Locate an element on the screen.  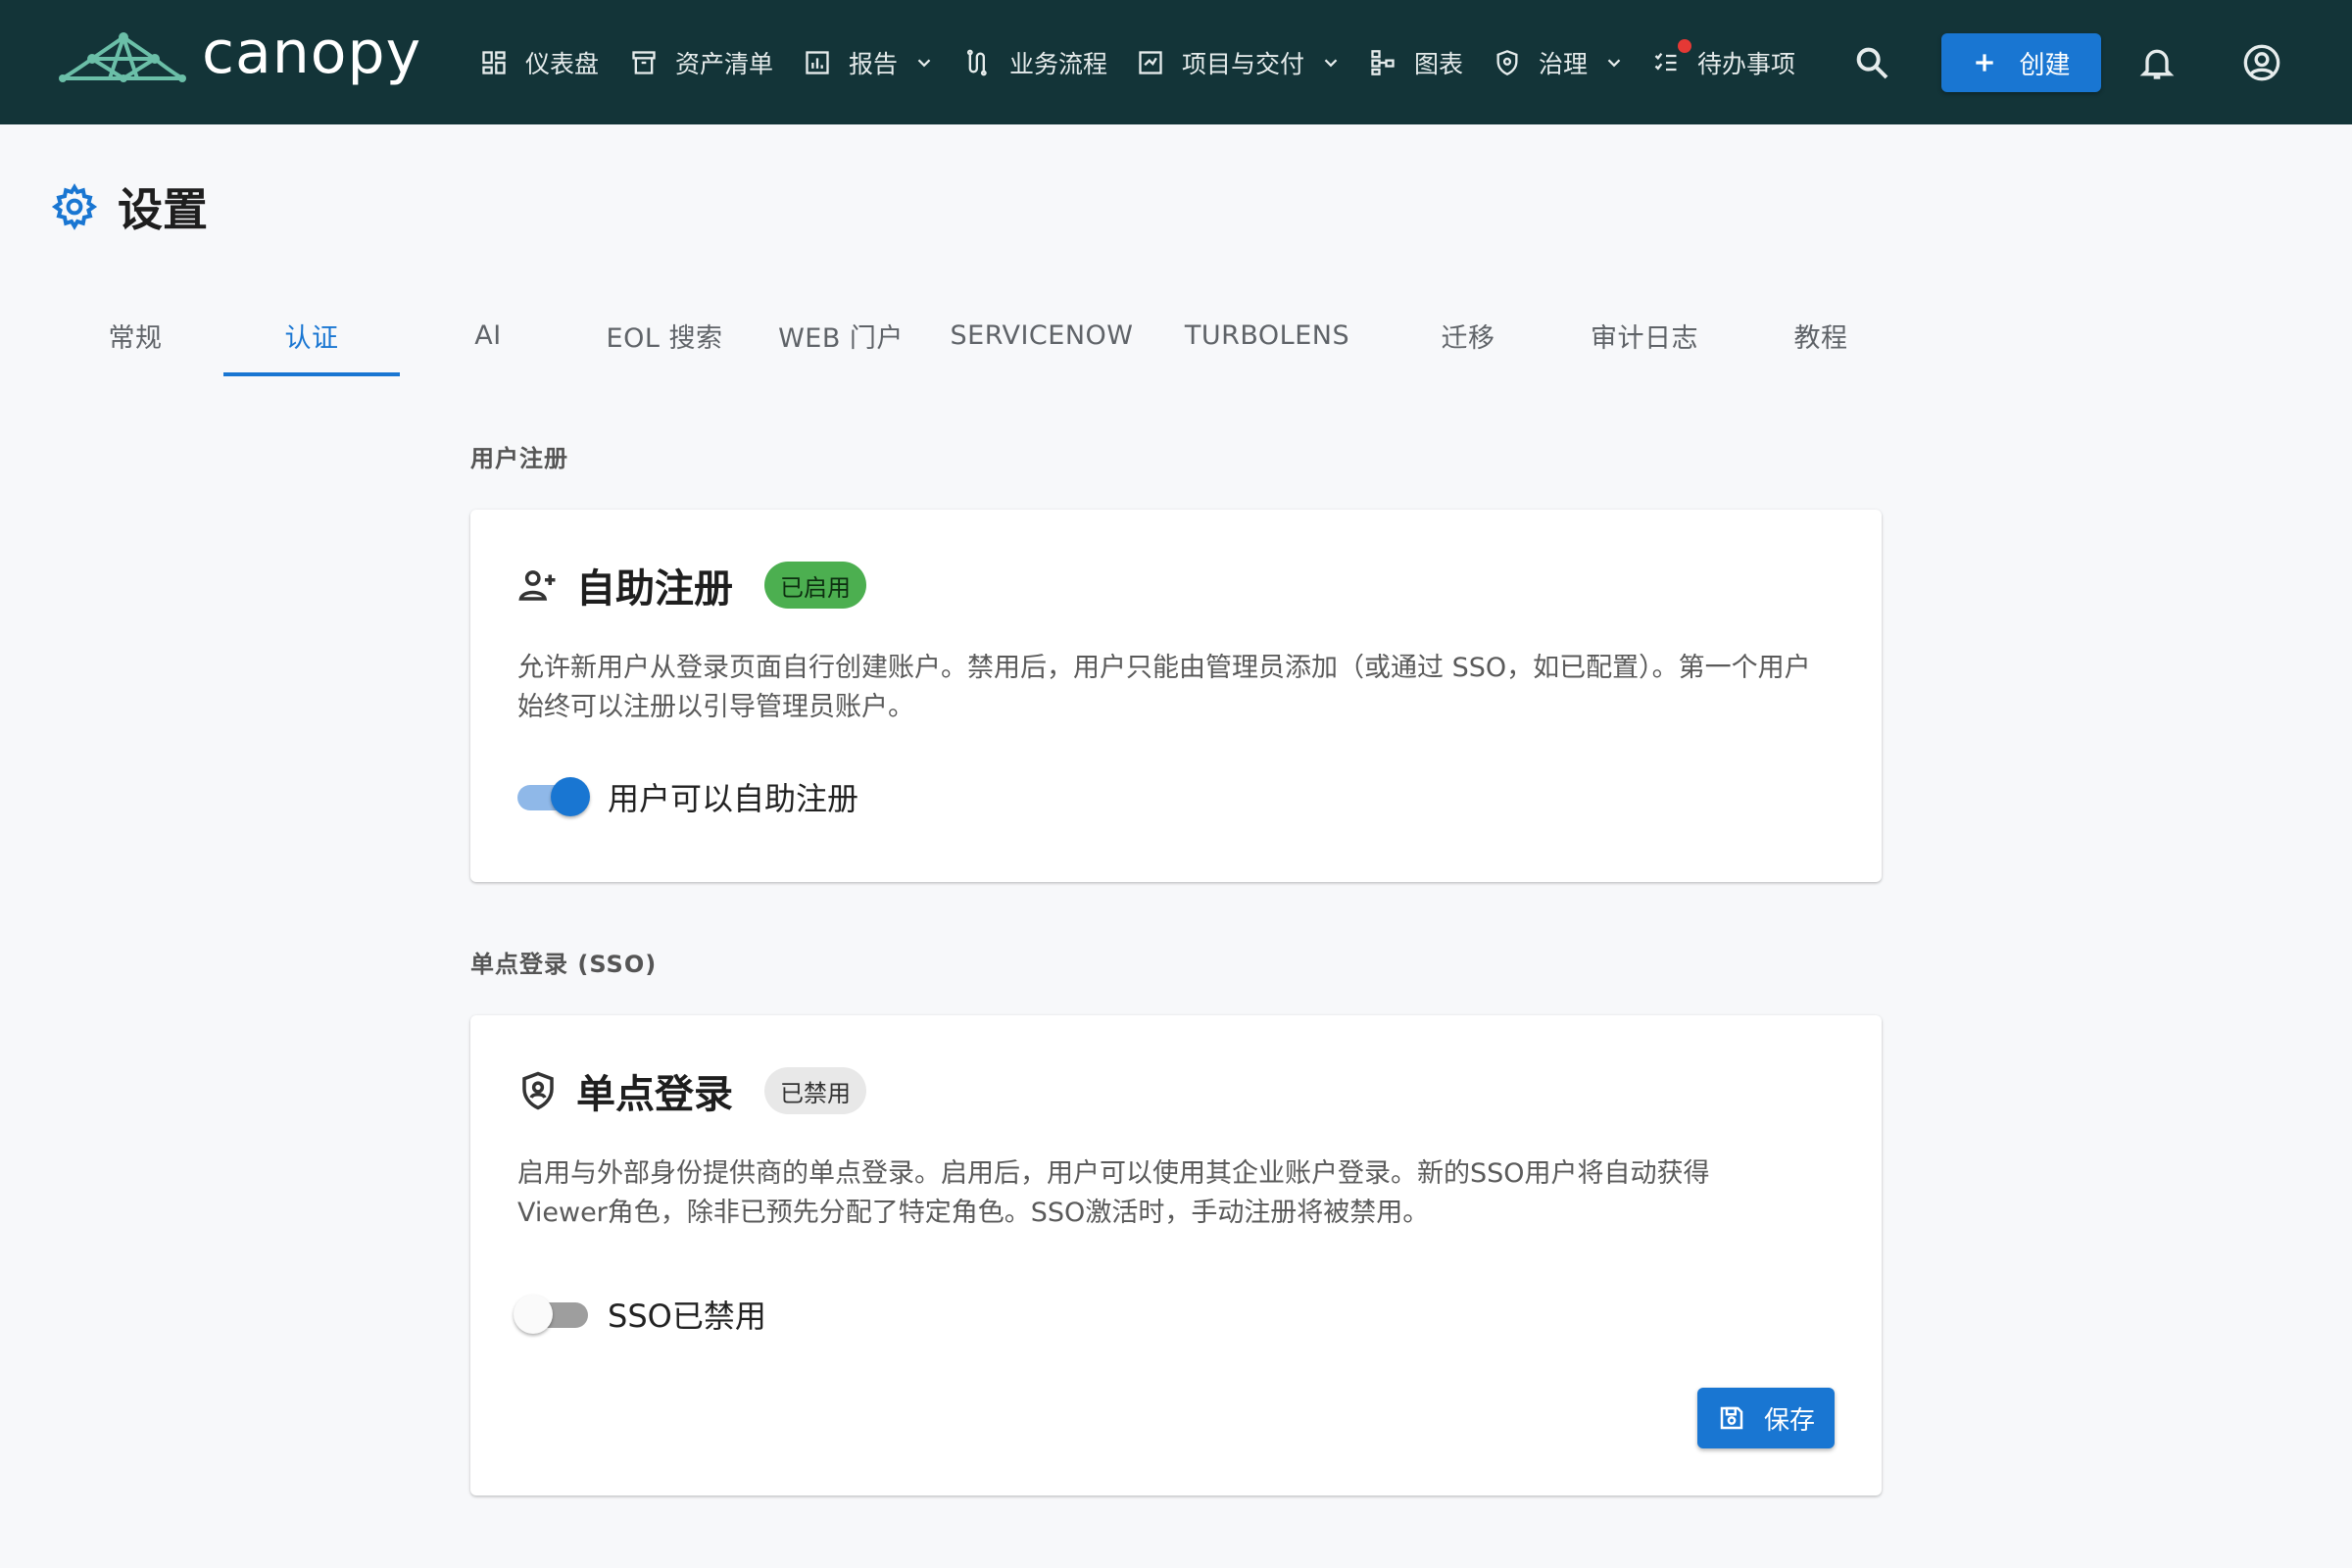
nav-label: 业务流程 is located at coordinates (1058, 64).